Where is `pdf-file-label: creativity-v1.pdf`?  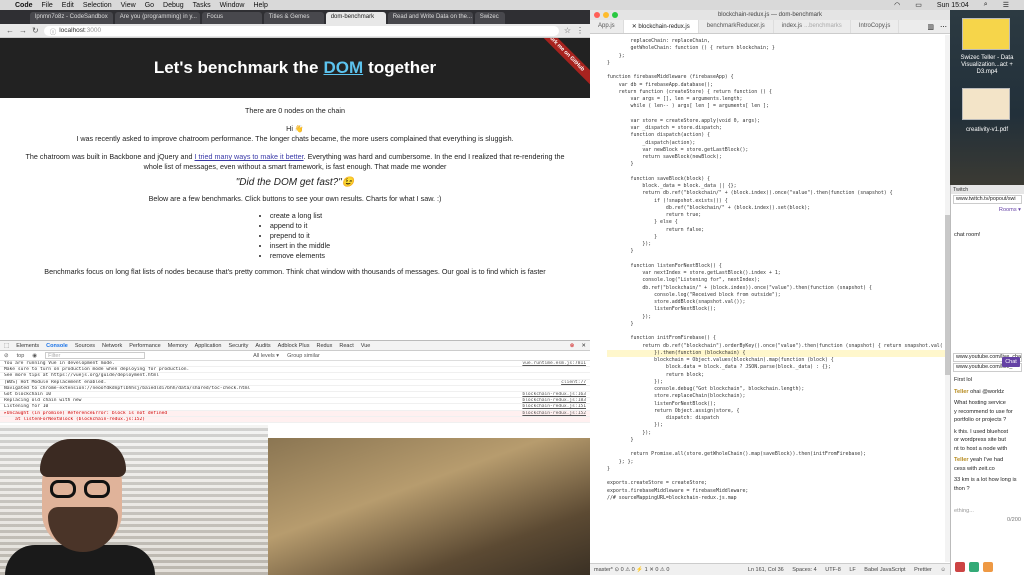 pdf-file-label: creativity-v1.pdf is located at coordinates (987, 130).